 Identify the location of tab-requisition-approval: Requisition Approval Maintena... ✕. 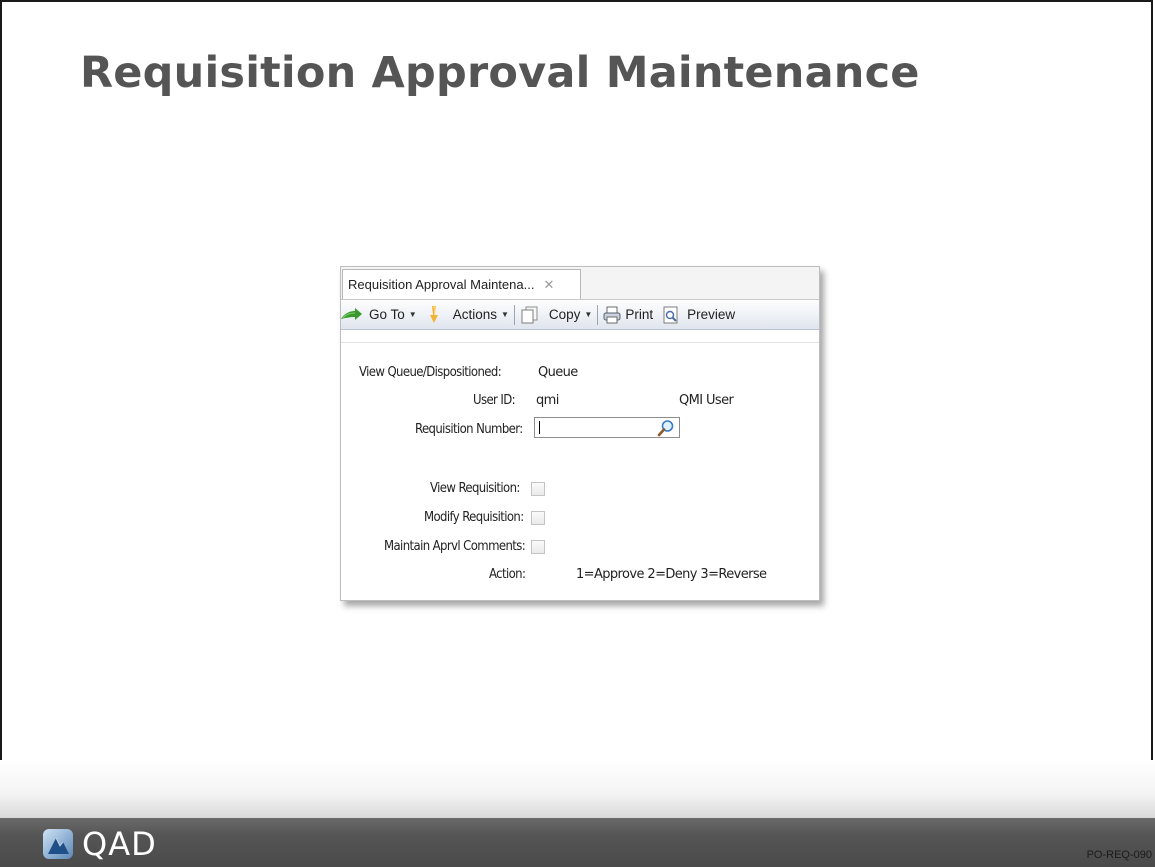
(461, 284).